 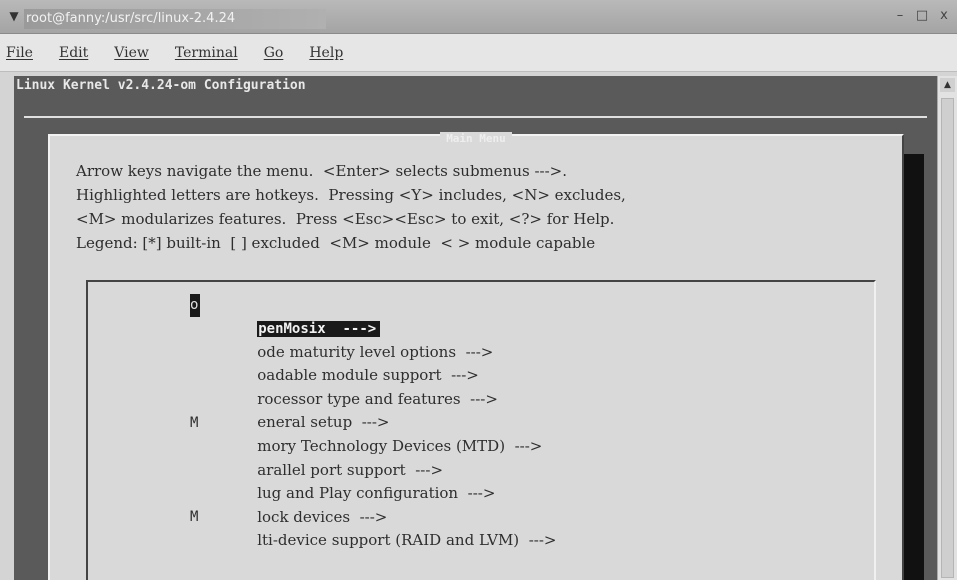 What do you see at coordinates (947, 85) in the screenshot?
I see `scroll-up-icon: ▲` at bounding box center [947, 85].